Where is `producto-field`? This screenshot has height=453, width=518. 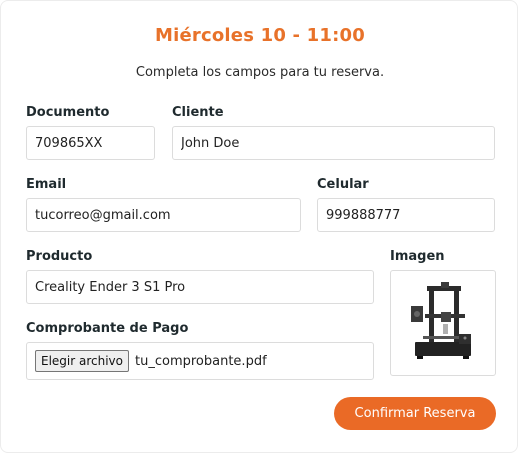
producto-field is located at coordinates (200, 287).